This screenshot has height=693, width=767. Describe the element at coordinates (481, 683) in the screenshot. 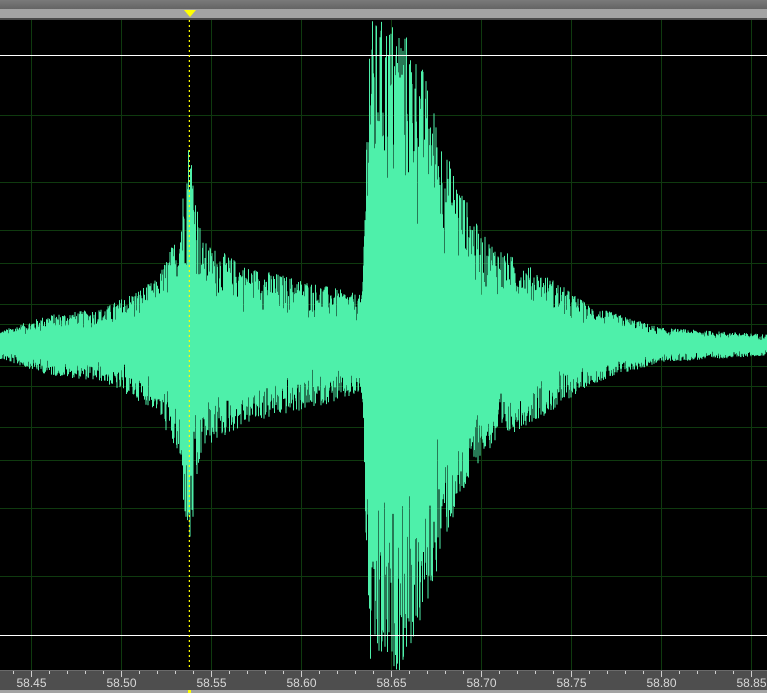

I see `ruler-label: 58.70` at that location.